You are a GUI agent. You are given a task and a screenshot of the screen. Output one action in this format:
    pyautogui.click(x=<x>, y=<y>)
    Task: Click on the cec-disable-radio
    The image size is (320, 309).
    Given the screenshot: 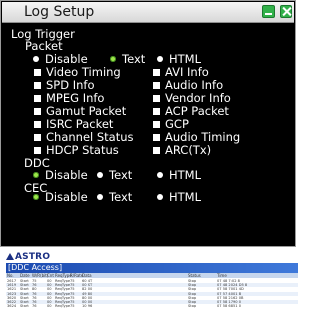 What is the action you would take?
    pyautogui.click(x=36, y=197)
    